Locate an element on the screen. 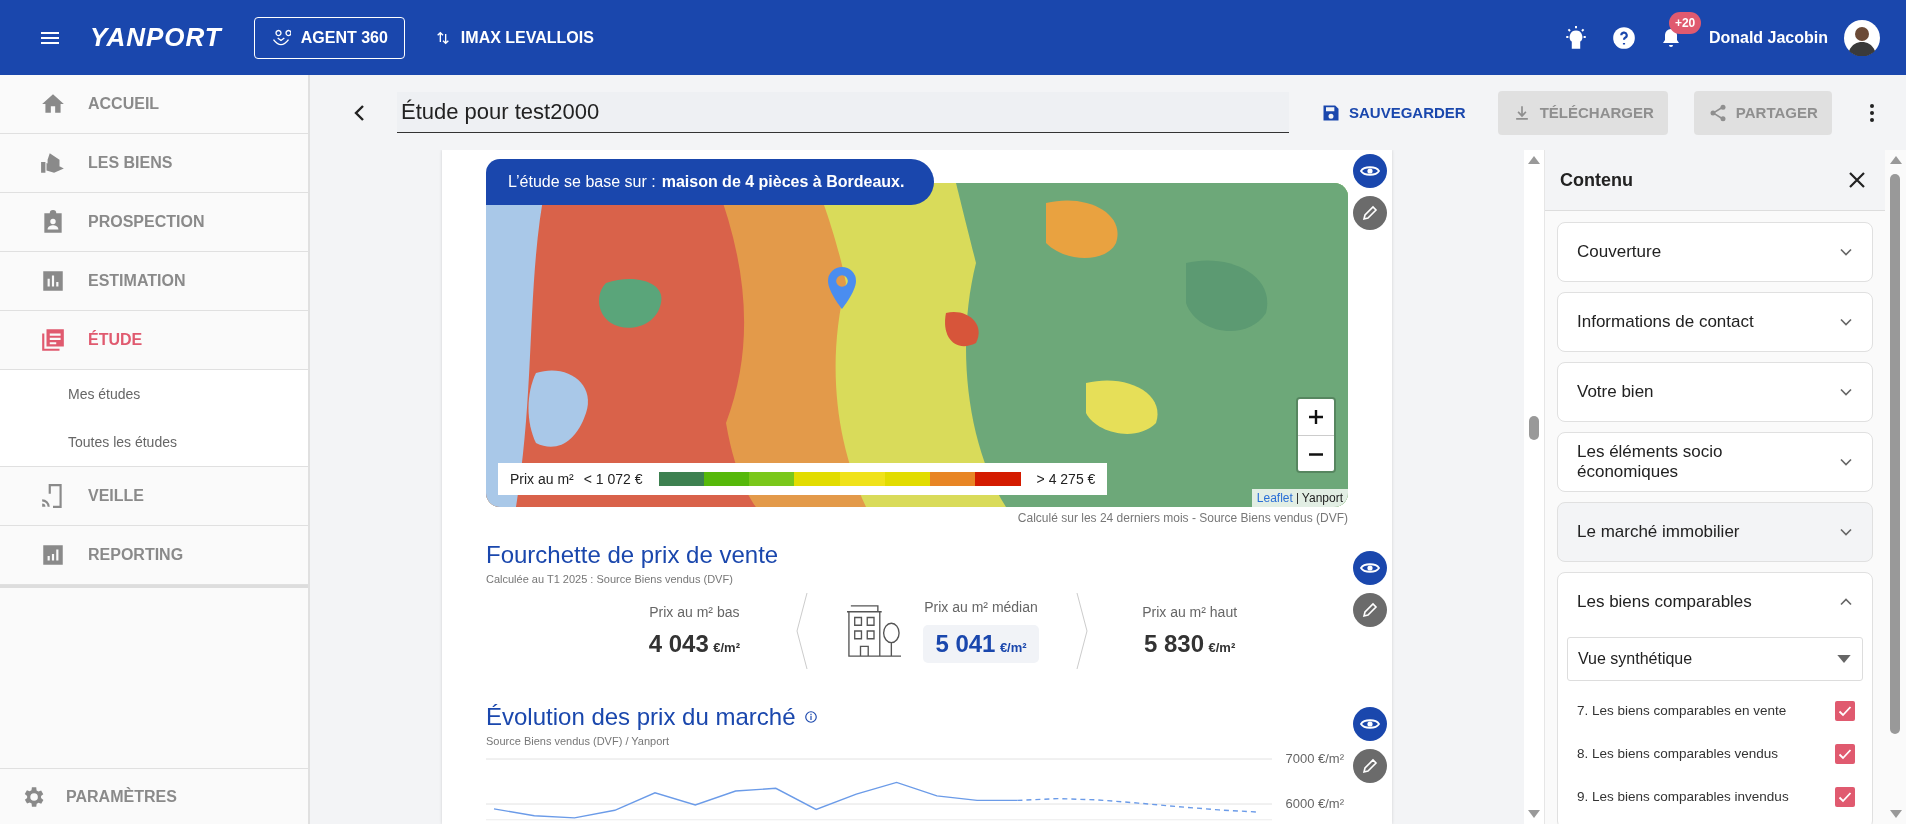 This screenshot has width=1906, height=824. avatar is located at coordinates (1862, 37).